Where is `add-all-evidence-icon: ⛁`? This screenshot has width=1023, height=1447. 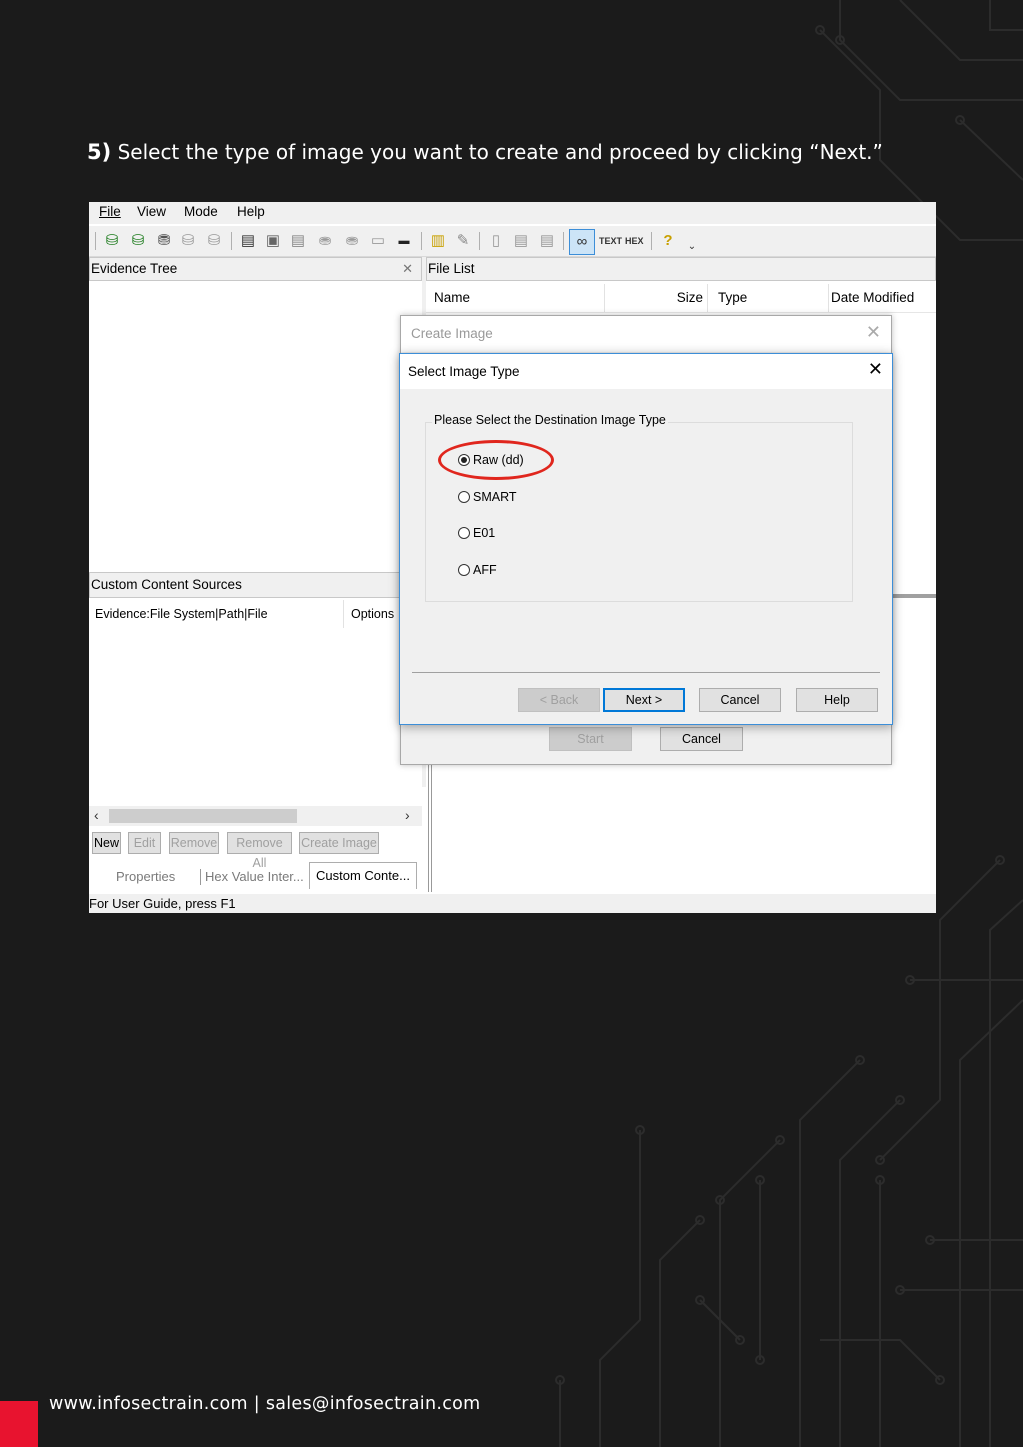
add-all-evidence-icon: ⛁ is located at coordinates (138, 241).